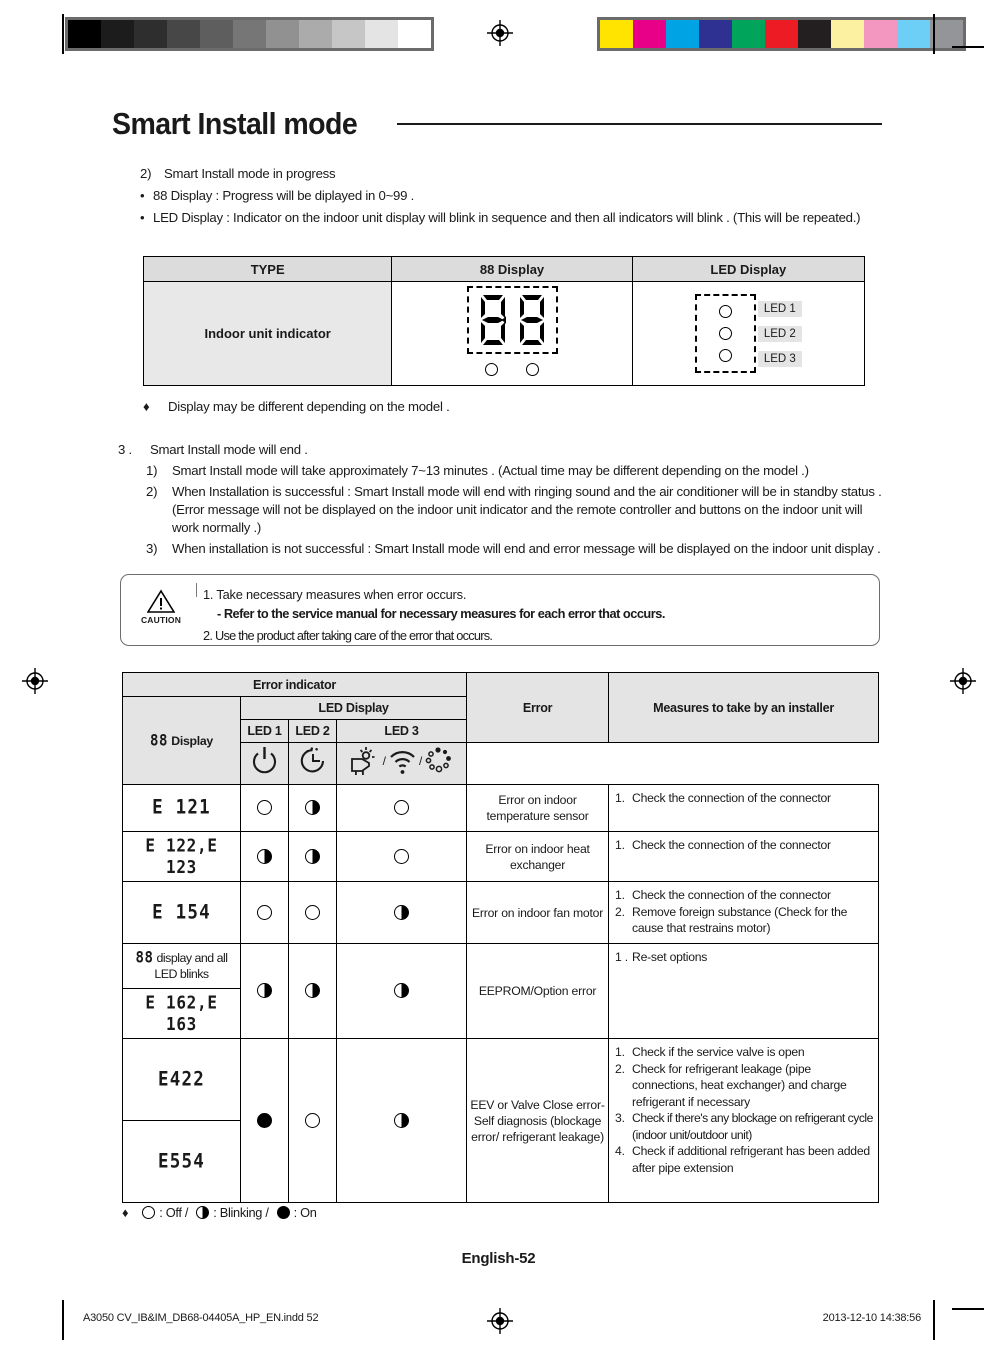 The image size is (997, 1357). I want to click on list-item-2: 2) Smart Install mode in progress, so click(512, 174).